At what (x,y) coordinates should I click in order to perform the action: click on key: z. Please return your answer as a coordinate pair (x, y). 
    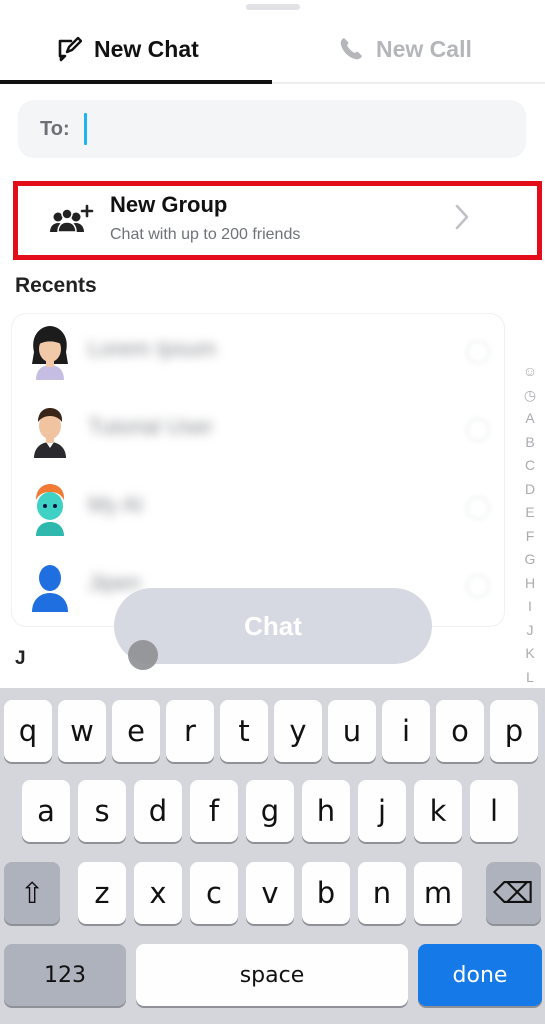
    Looking at the image, I should click on (102, 893).